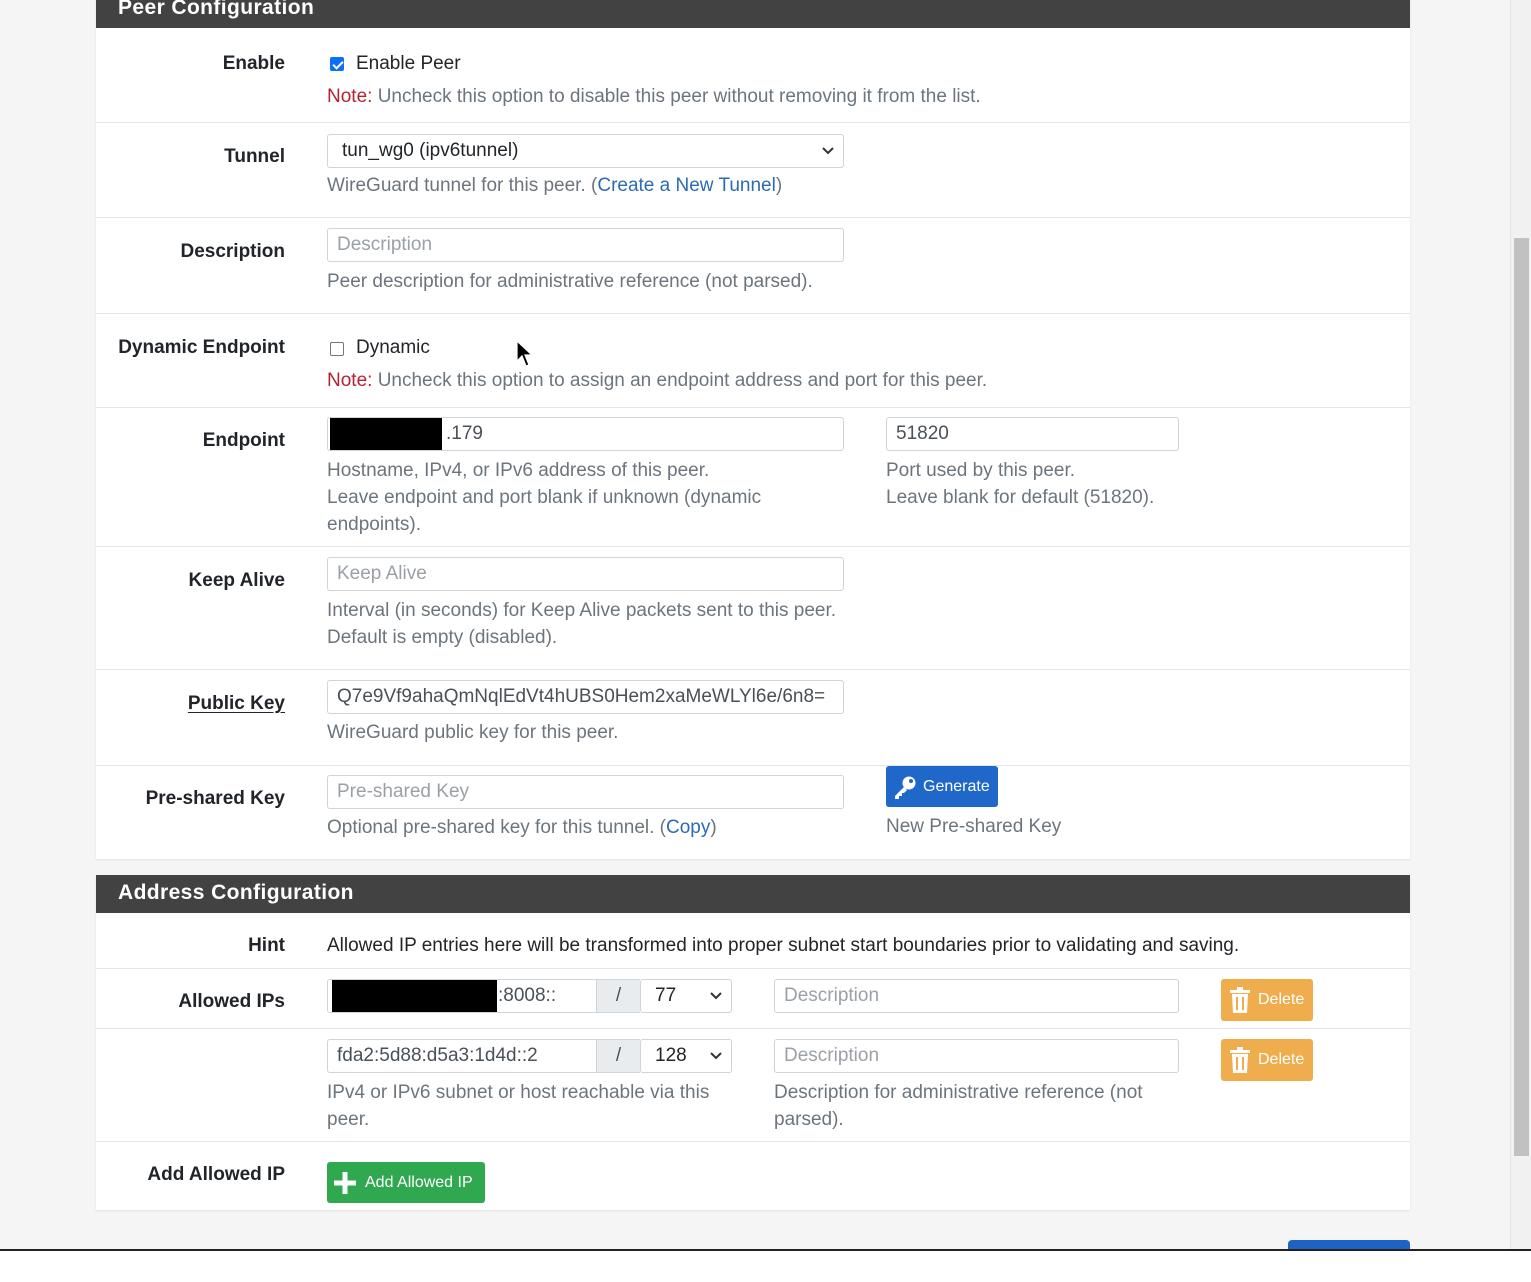 The height and width of the screenshot is (1282, 1531). I want to click on dynamic-checkbox, so click(337, 349).